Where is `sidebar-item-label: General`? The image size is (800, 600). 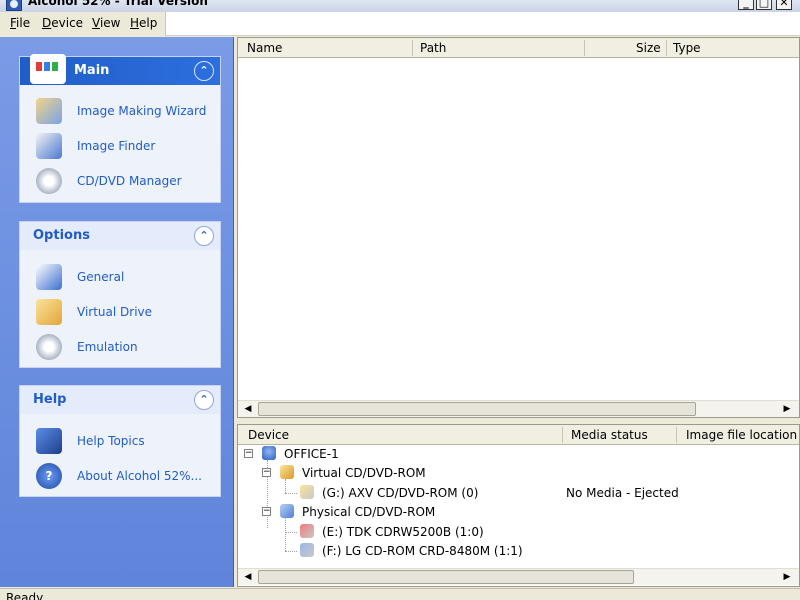 sidebar-item-label: General is located at coordinates (101, 277).